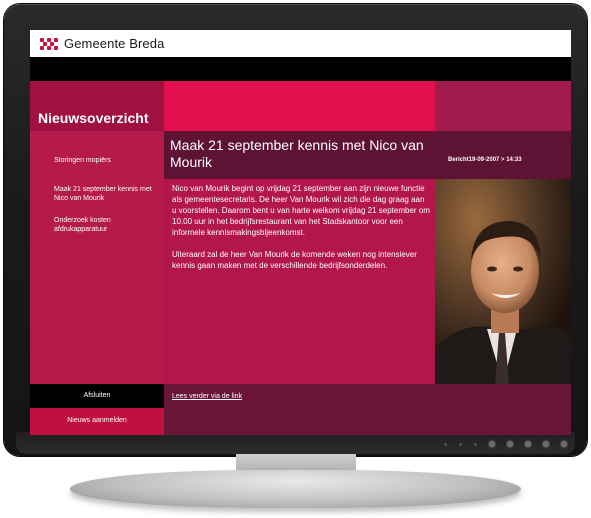 Image resolution: width=591 pixels, height=518 pixels. I want to click on close-button: Afsluiten, so click(97, 396).